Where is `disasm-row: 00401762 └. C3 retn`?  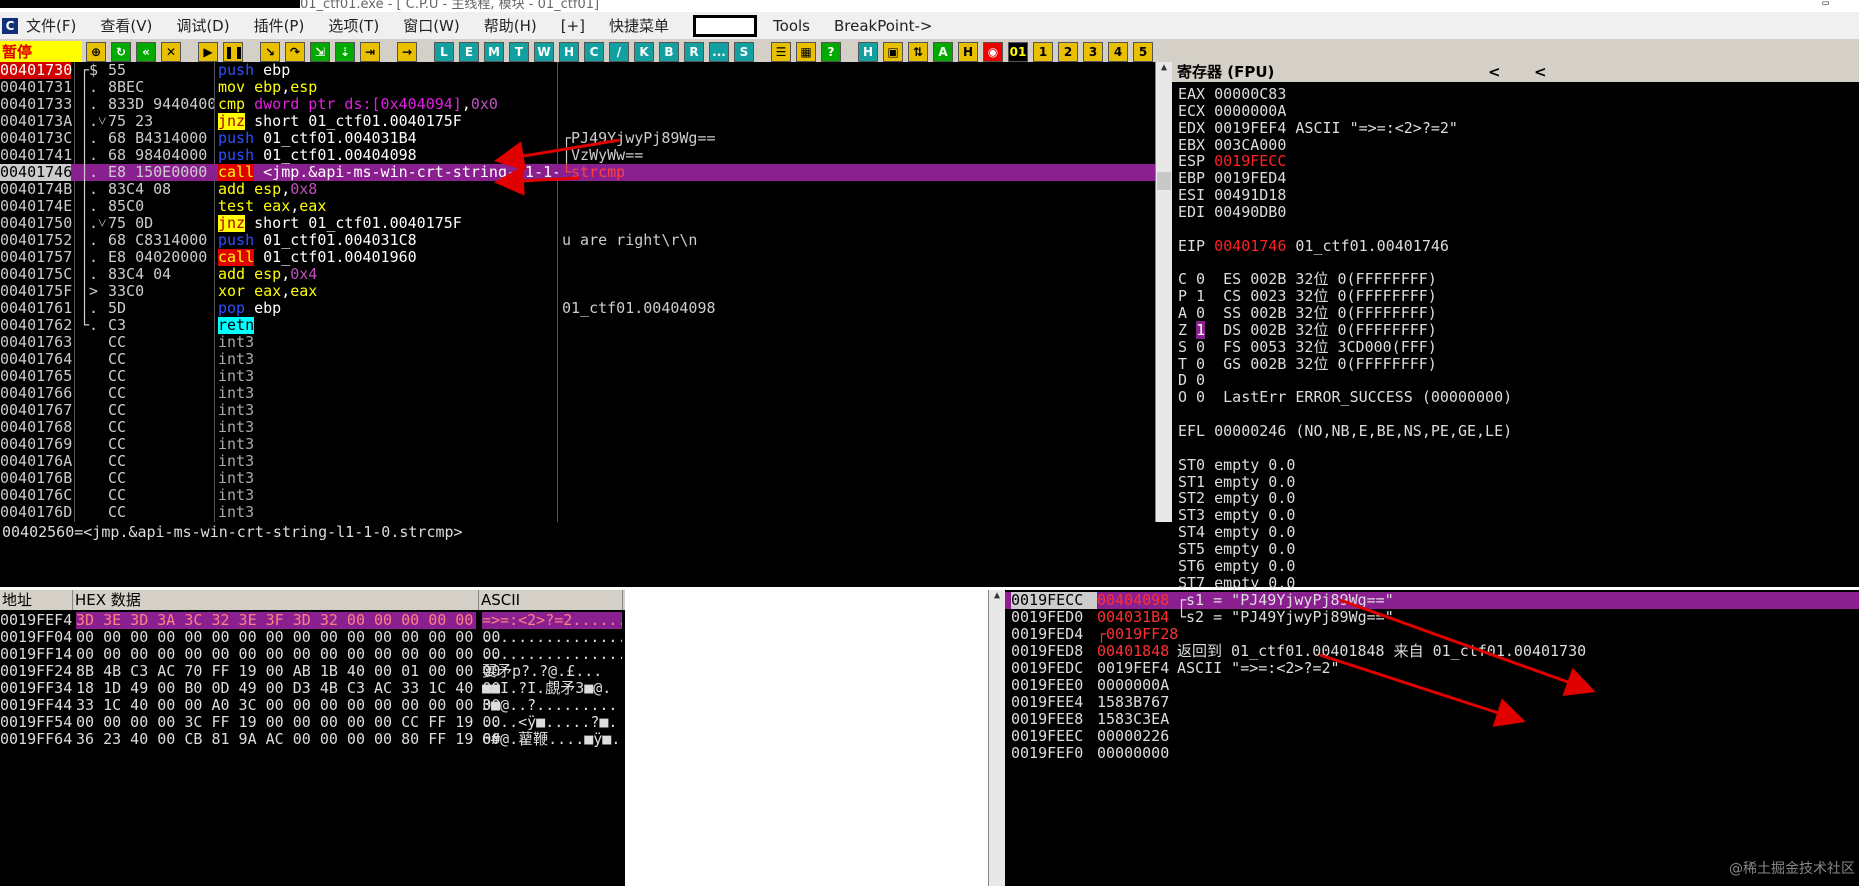
disasm-row: 00401762 └. C3 retn is located at coordinates (577, 325).